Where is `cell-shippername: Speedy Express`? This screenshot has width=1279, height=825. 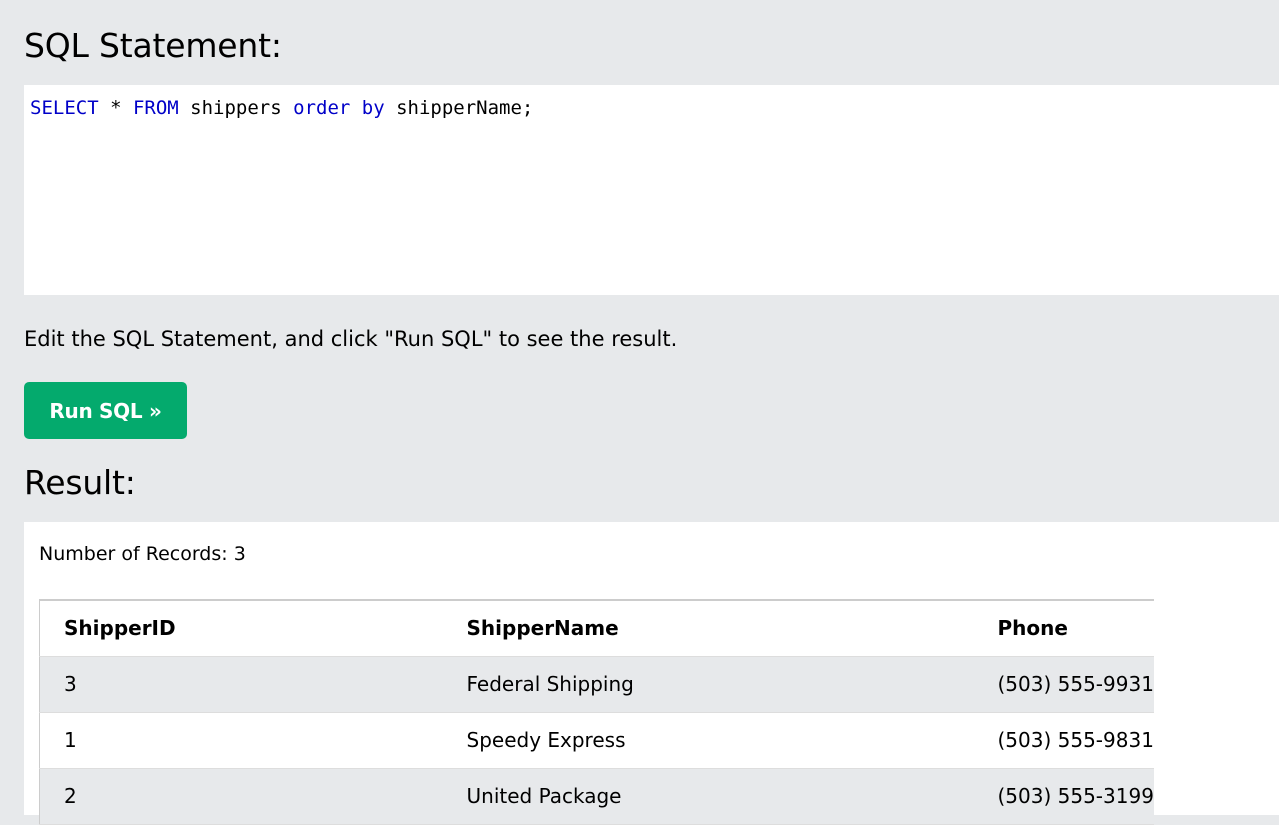
cell-shippername: Speedy Express is located at coordinates (708, 740).